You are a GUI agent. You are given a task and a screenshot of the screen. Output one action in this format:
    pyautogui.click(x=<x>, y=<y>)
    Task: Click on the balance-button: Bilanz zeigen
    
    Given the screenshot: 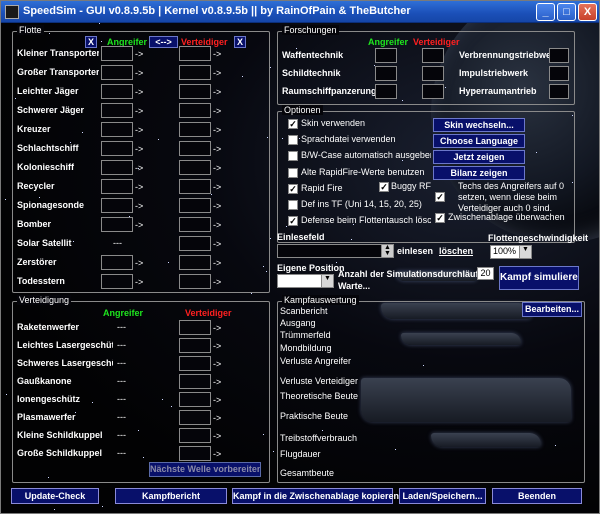 What is the action you would take?
    pyautogui.click(x=479, y=173)
    